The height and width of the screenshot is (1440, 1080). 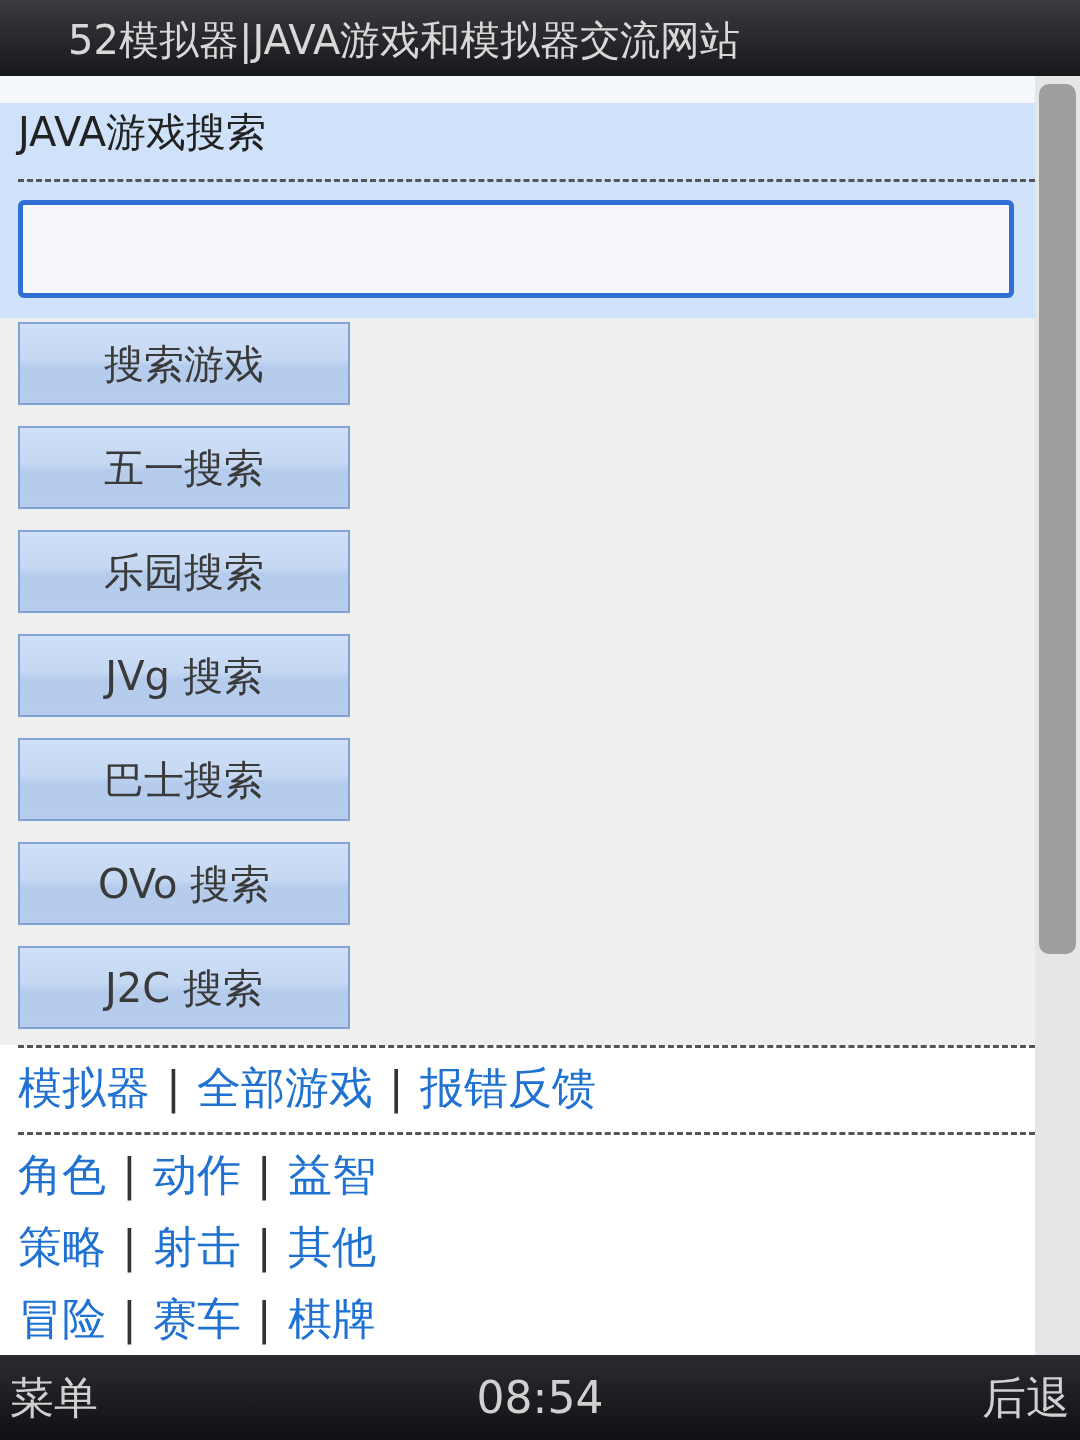 What do you see at coordinates (62, 1247) in the screenshot?
I see `nav-link: 策略` at bounding box center [62, 1247].